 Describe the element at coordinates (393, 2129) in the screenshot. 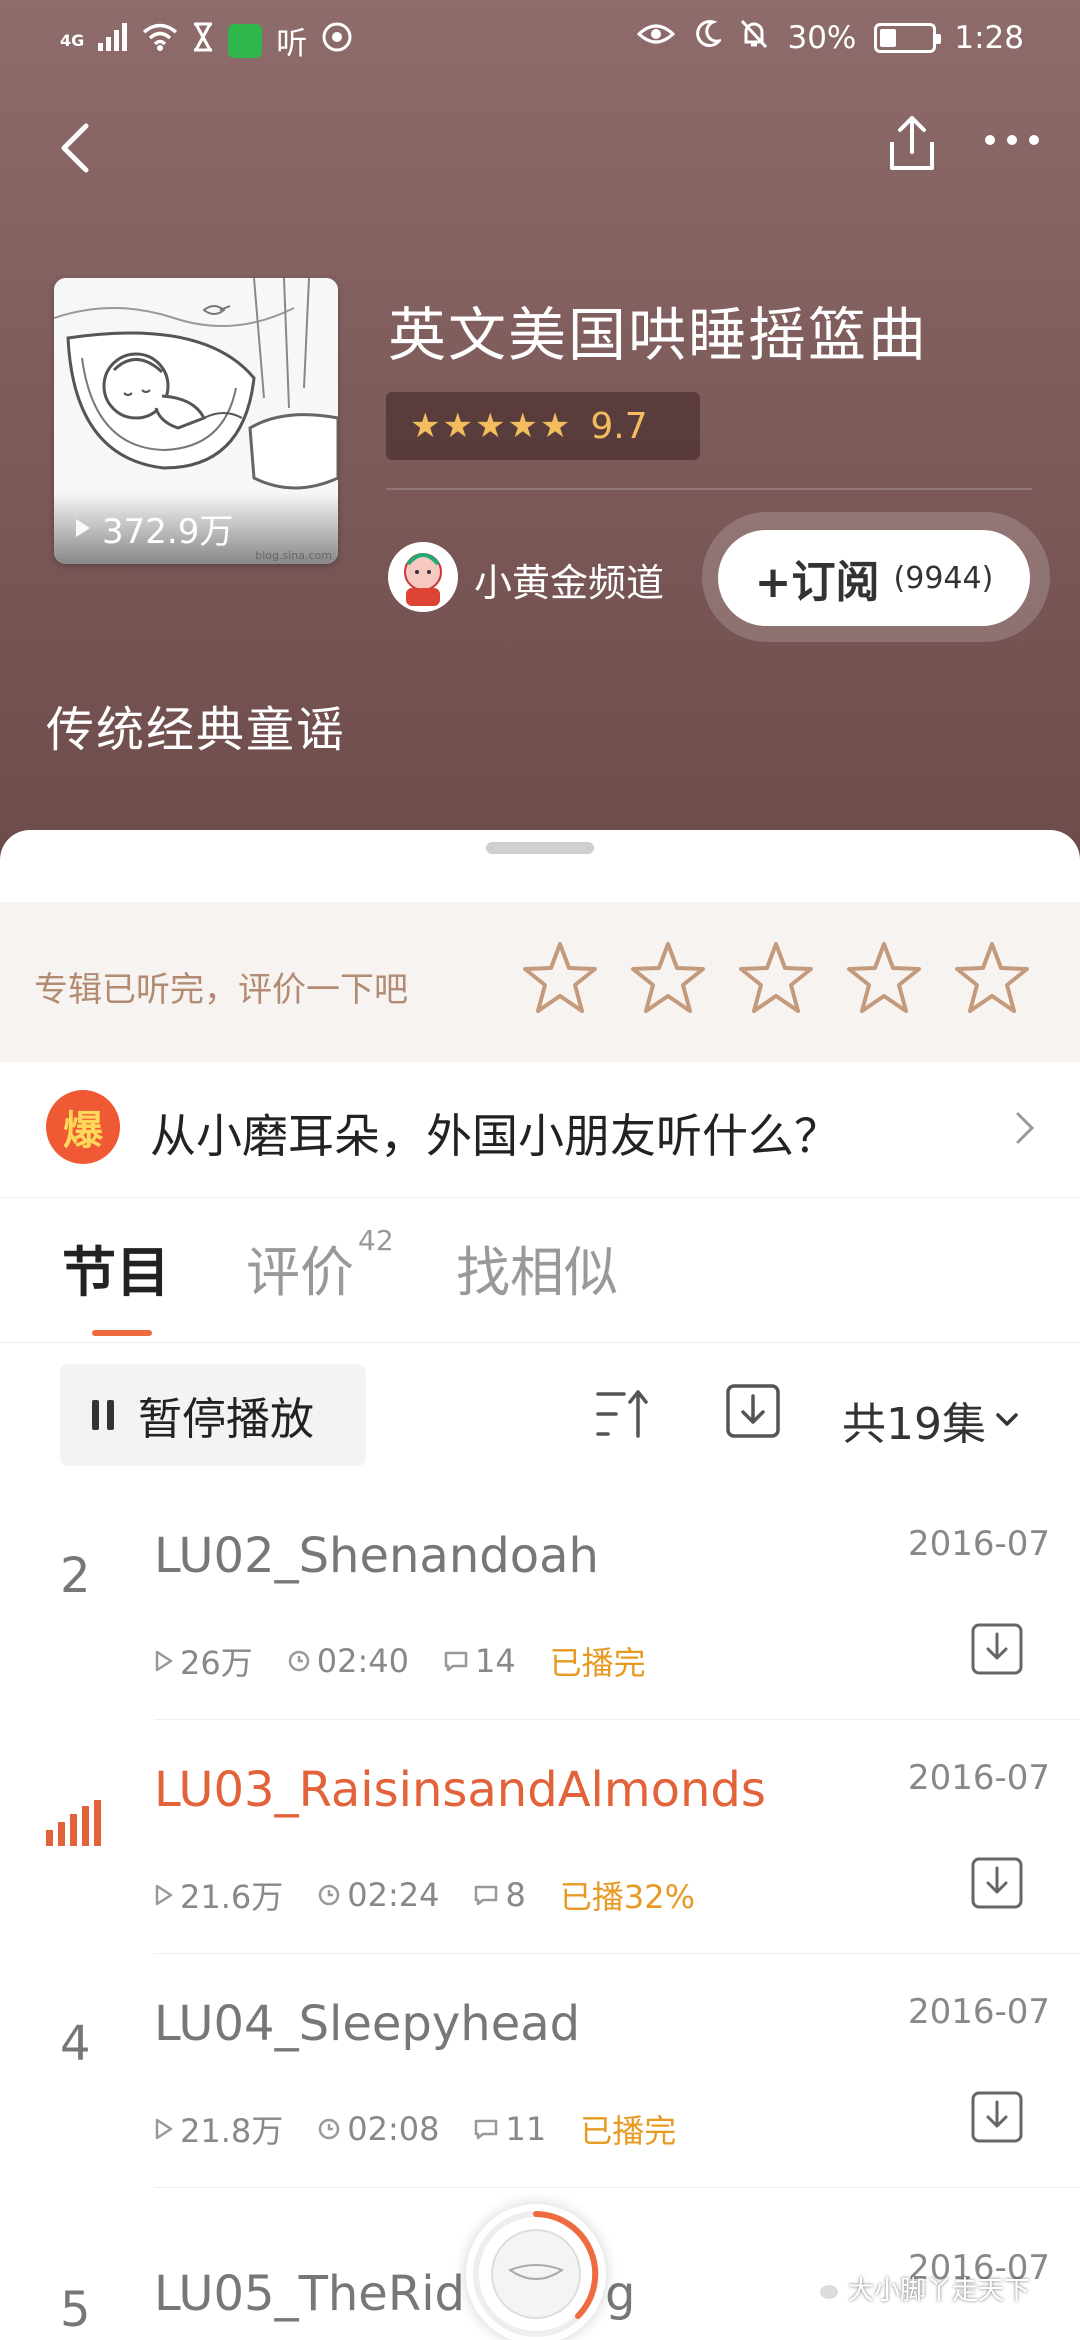

I see `episode-duration: 02:08` at that location.